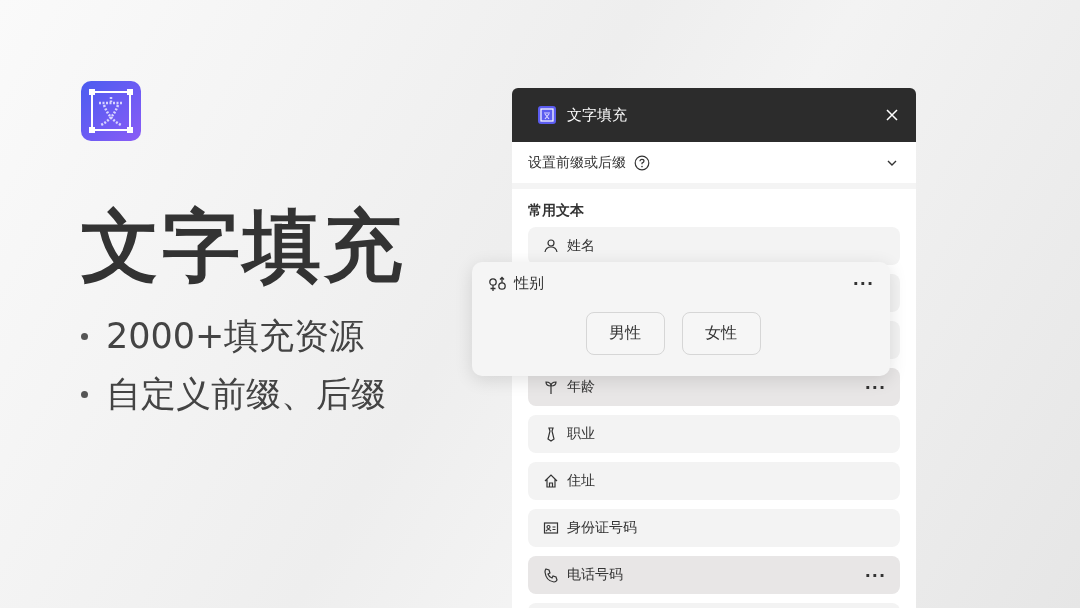  Describe the element at coordinates (714, 246) in the screenshot. I see `text-item: 姓名` at that location.